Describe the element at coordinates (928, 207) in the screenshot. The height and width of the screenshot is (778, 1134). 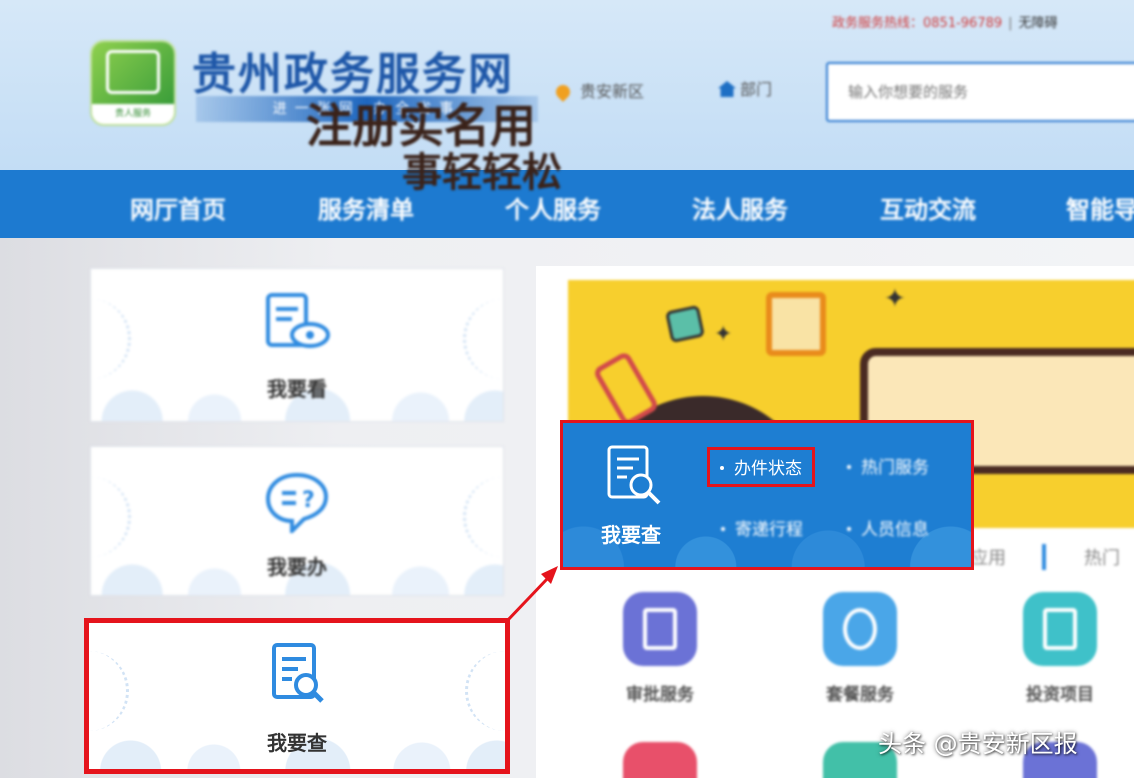
I see `nav-item-interaction: 互动交流` at that location.